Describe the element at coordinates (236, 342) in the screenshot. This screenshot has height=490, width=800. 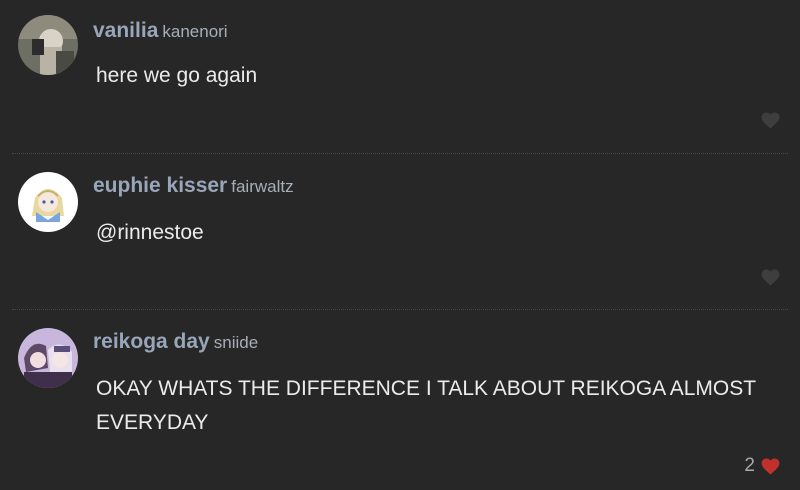
I see `author-username: sniide` at that location.